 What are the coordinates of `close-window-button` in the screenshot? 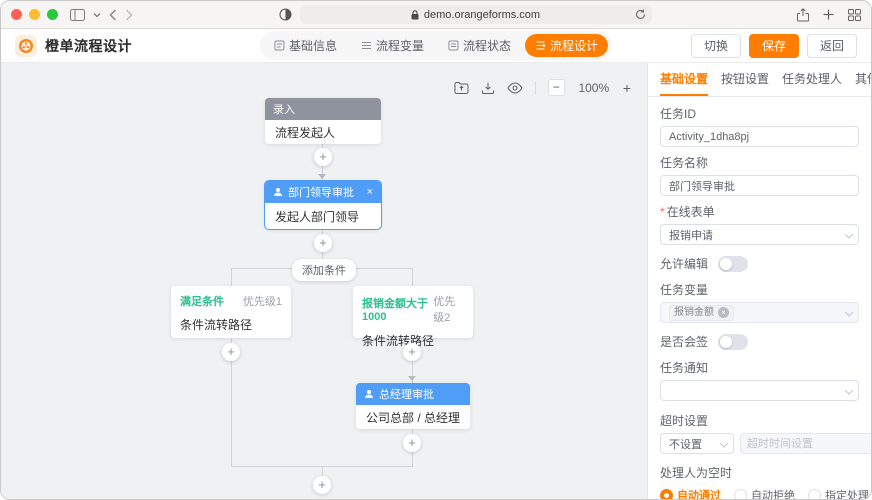 It's located at (16, 14).